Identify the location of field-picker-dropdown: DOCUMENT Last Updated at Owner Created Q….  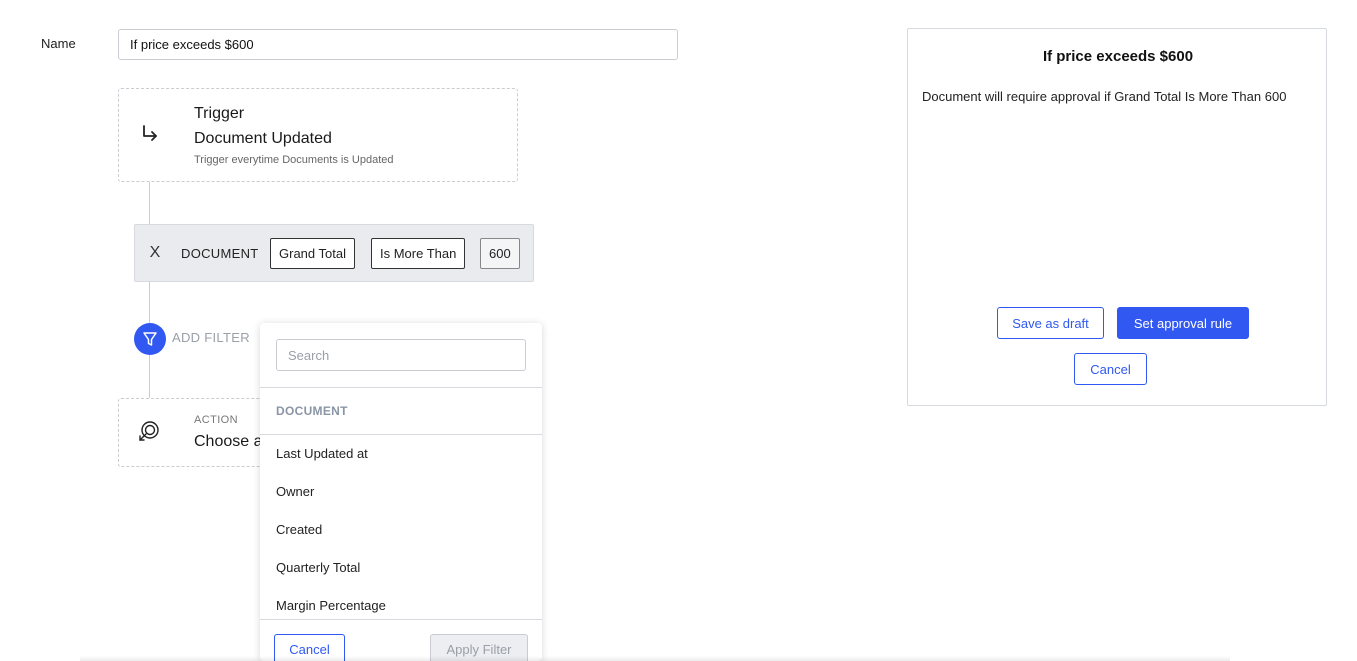
(401, 492).